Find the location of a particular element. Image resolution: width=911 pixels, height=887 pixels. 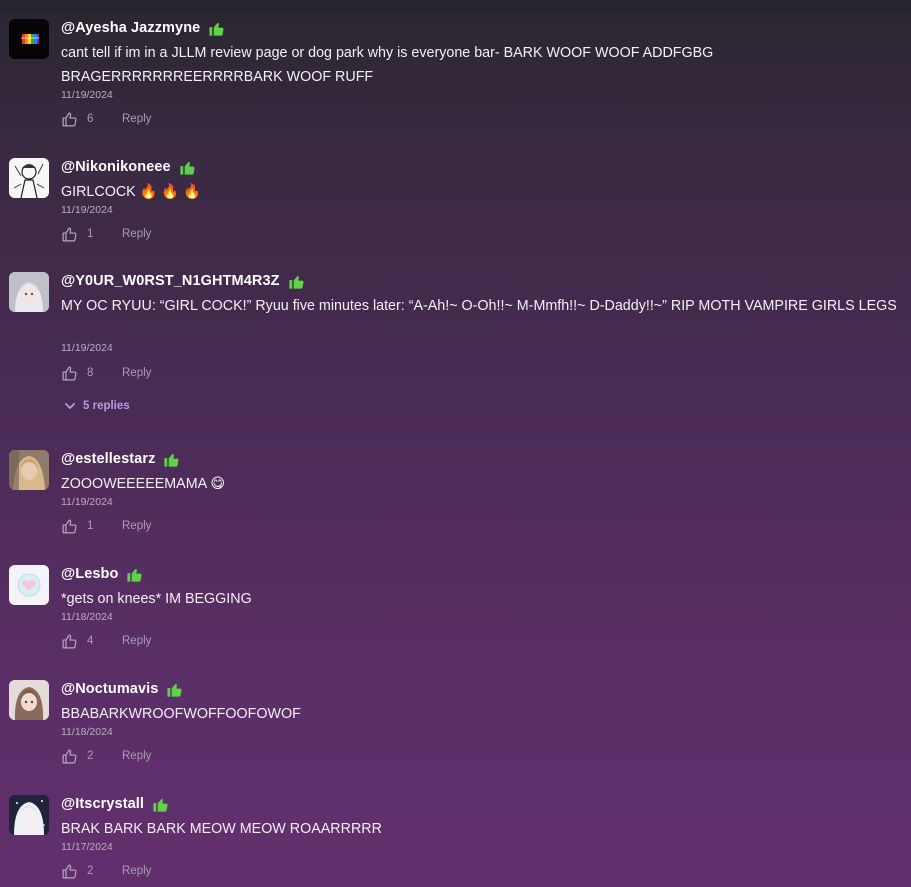

comment-text: ZOOOWEEEEEMAMA 😋 is located at coordinates (143, 484).